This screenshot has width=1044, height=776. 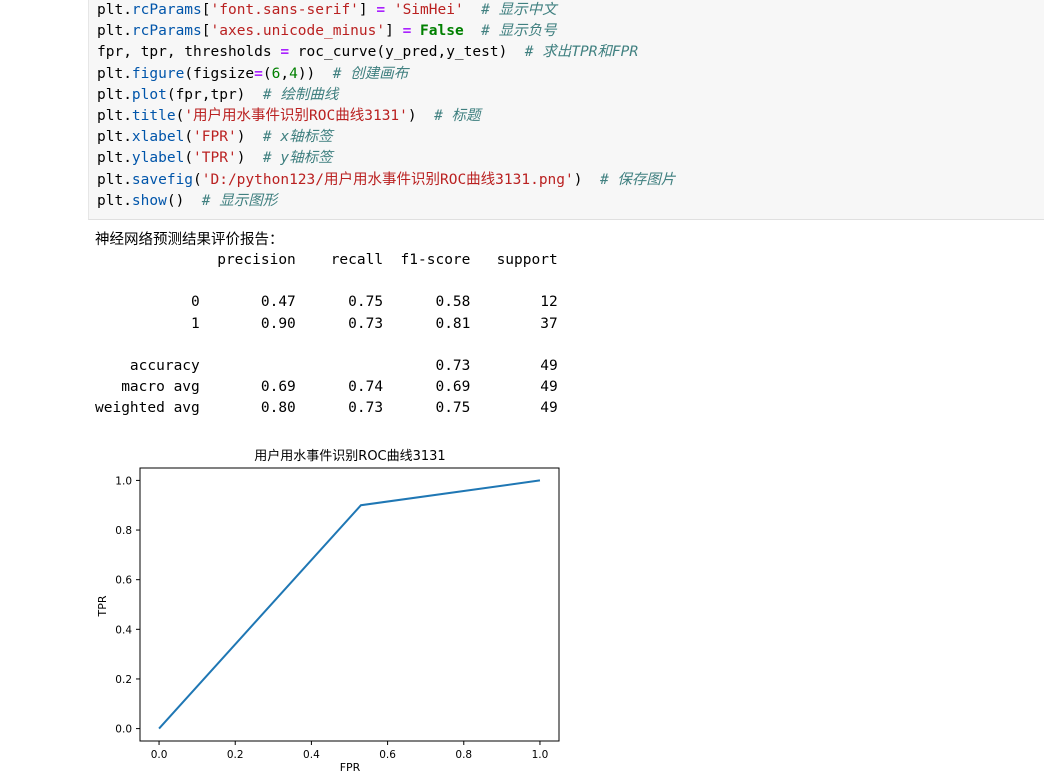 What do you see at coordinates (387, 179) in the screenshot?
I see `code-token: 'D:/python123/用户用水事件识别ROC曲线3131.png'` at bounding box center [387, 179].